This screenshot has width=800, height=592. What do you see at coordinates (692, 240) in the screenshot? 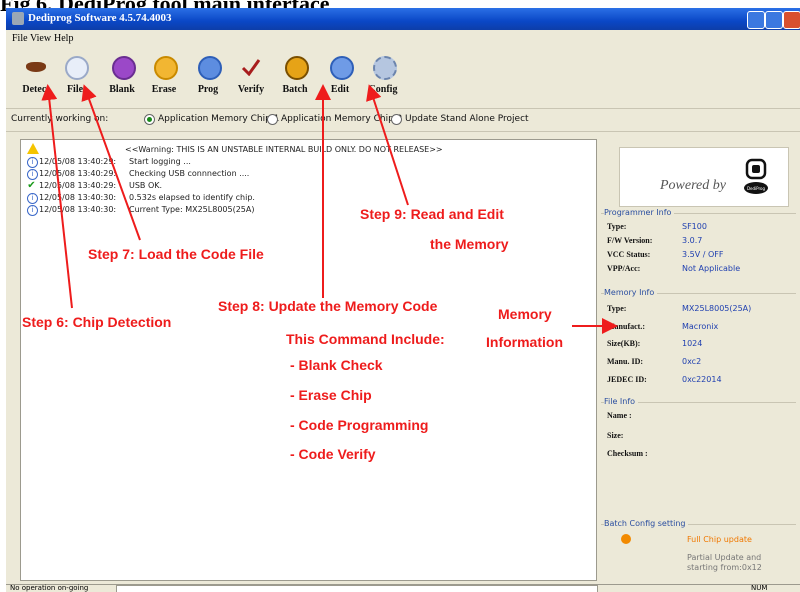
I see `prog-value: 3.0.7` at bounding box center [692, 240].